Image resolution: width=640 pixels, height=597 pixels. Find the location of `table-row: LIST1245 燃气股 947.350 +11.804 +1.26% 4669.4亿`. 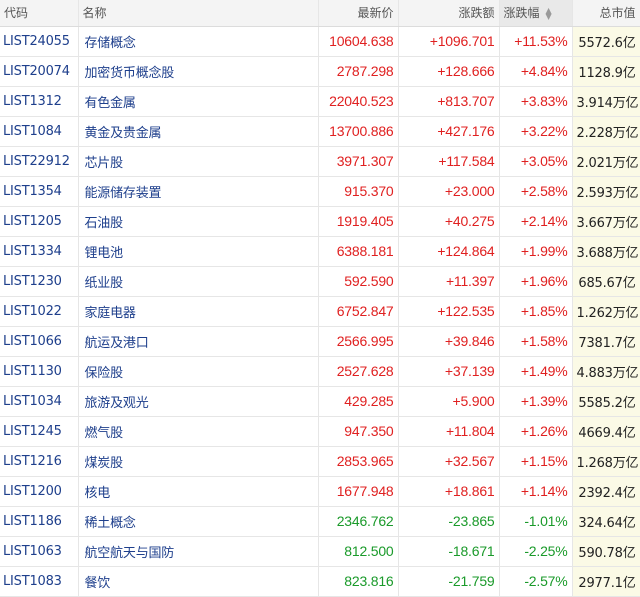

table-row: LIST1245 燃气股 947.350 +11.804 +1.26% 4669.4亿 is located at coordinates (320, 431).